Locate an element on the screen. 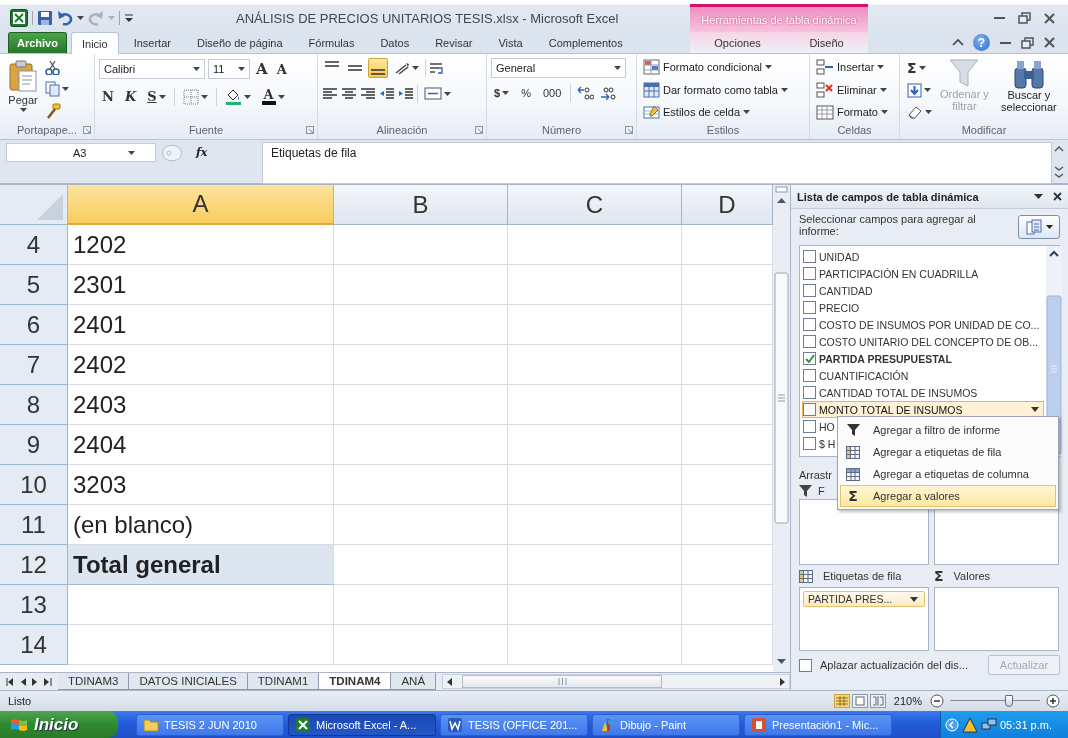 The image size is (1068, 738). table-cell: 1202 is located at coordinates (201, 245).